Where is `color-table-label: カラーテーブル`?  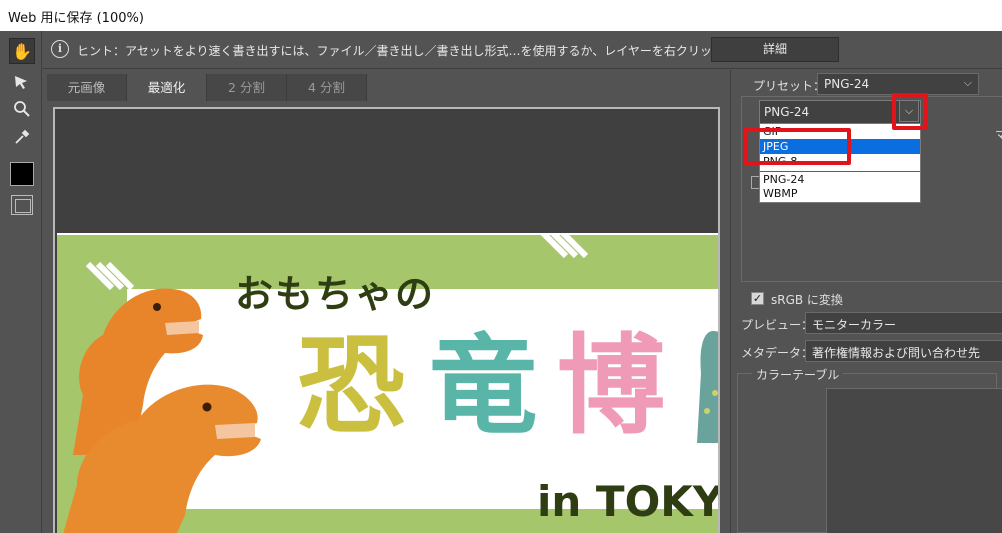
color-table-label: カラーテーブル is located at coordinates (798, 374).